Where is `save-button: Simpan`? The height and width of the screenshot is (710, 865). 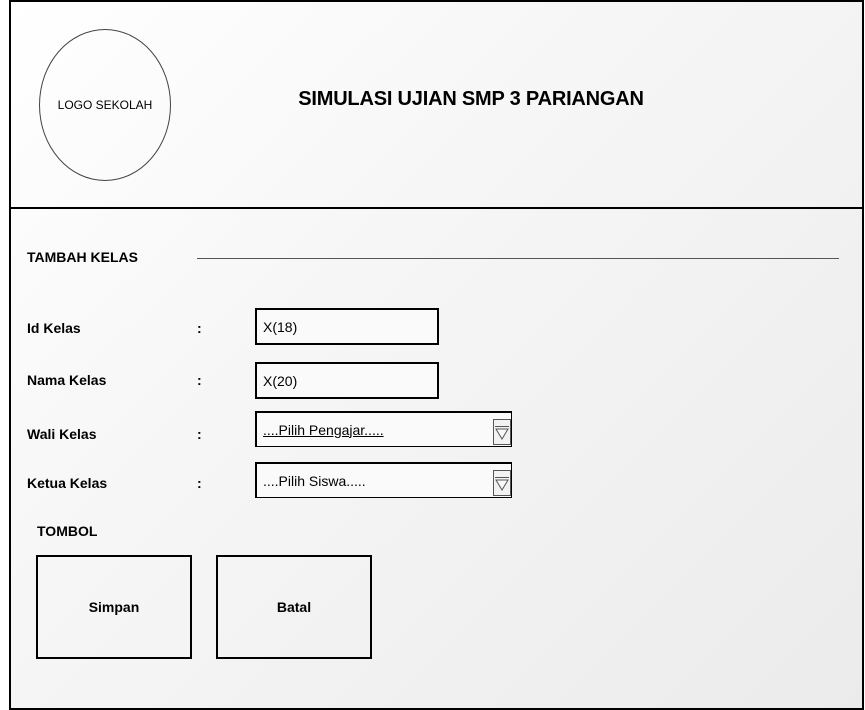 save-button: Simpan is located at coordinates (114, 607).